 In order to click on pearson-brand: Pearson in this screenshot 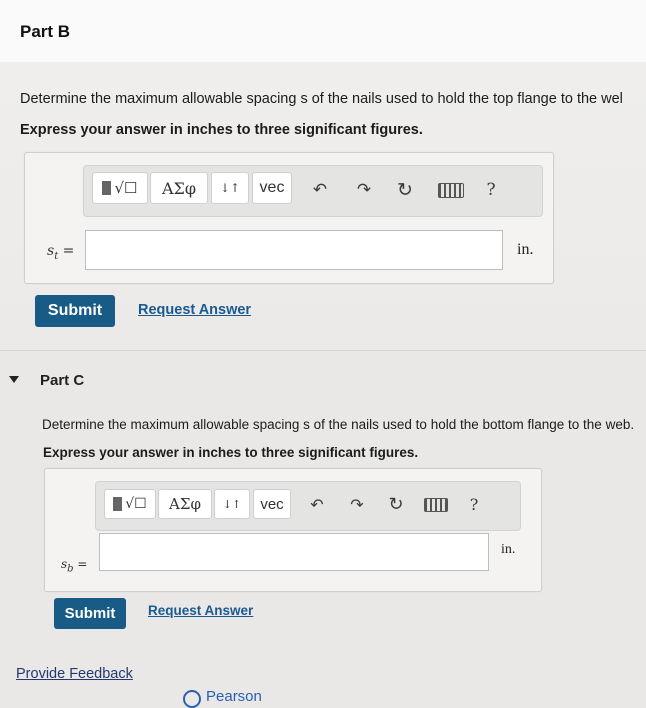, I will do `click(234, 696)`.